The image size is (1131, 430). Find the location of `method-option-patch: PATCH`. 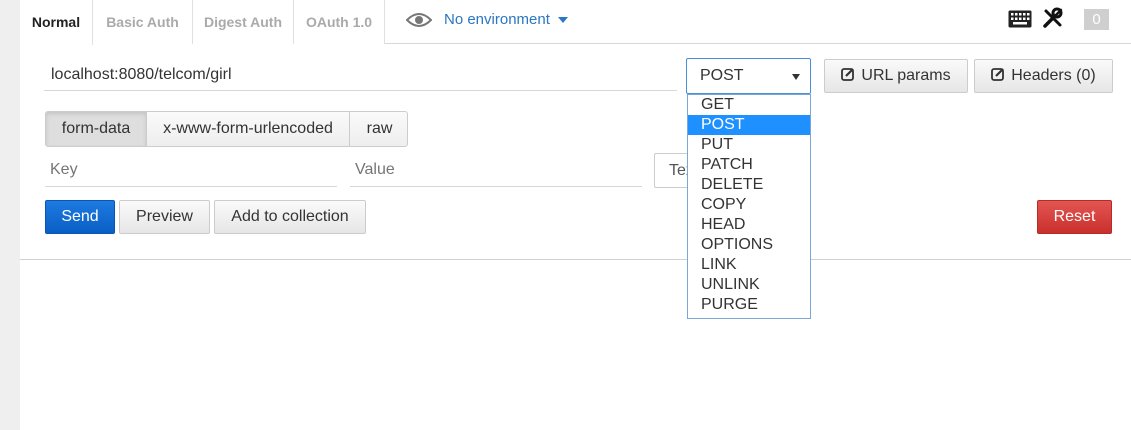

method-option-patch: PATCH is located at coordinates (749, 165).